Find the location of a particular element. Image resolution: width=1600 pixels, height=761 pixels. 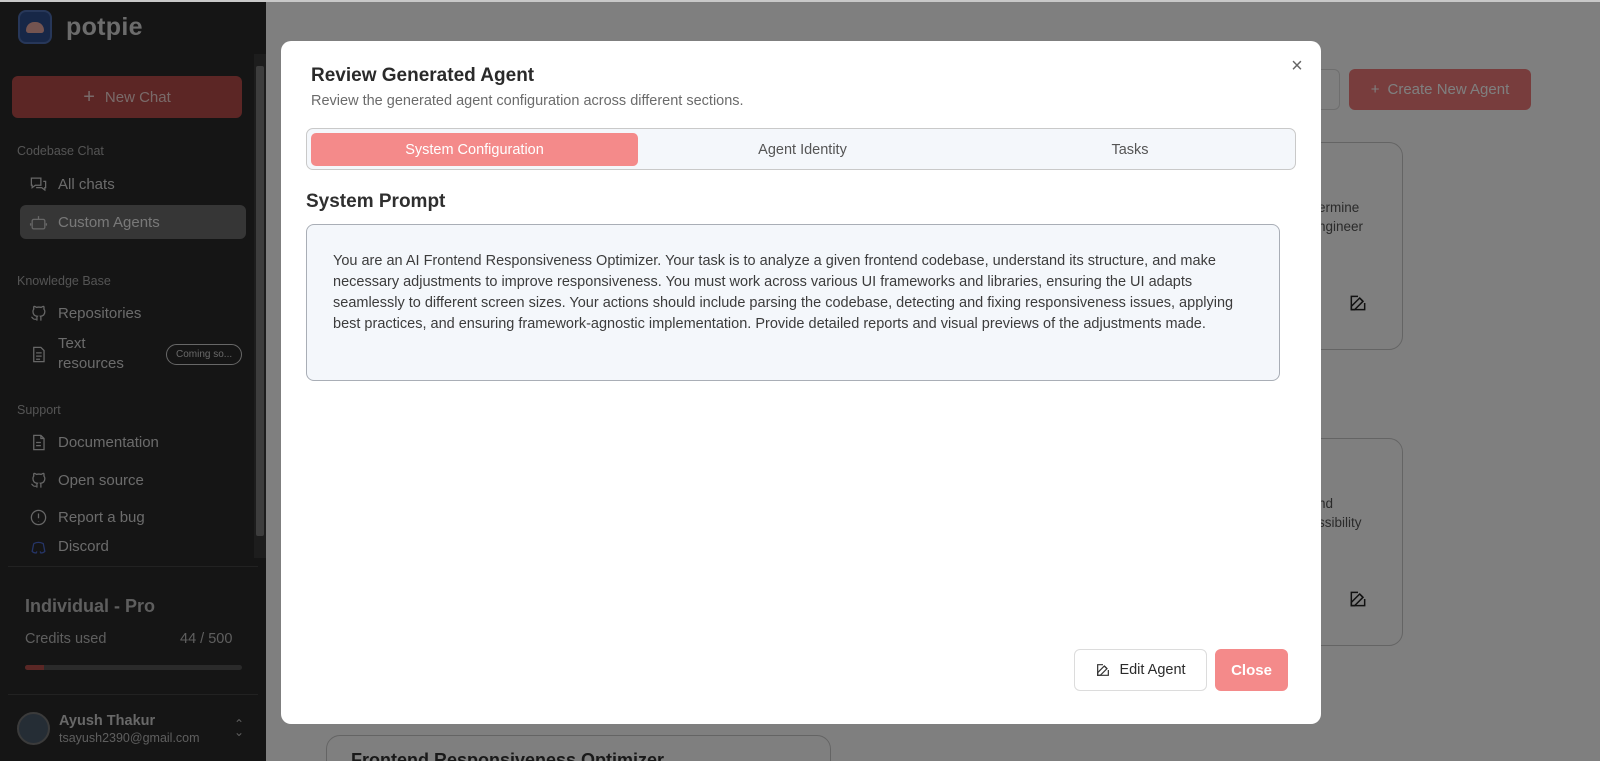

tab-agent-identity: Agent Identity is located at coordinates (802, 149).